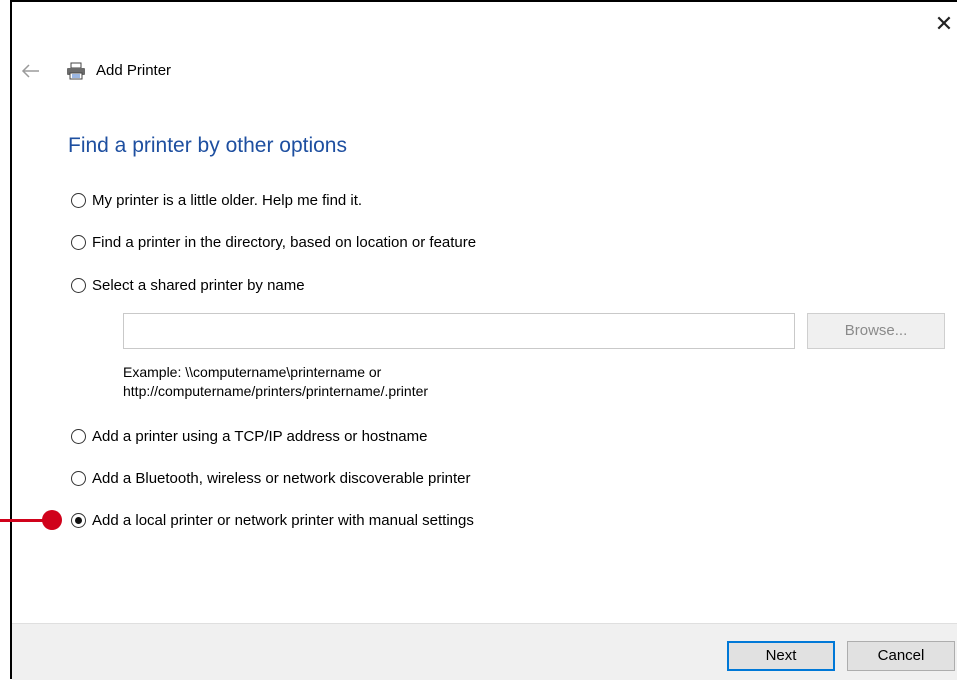  I want to click on window-title: Add Printer, so click(134, 70).